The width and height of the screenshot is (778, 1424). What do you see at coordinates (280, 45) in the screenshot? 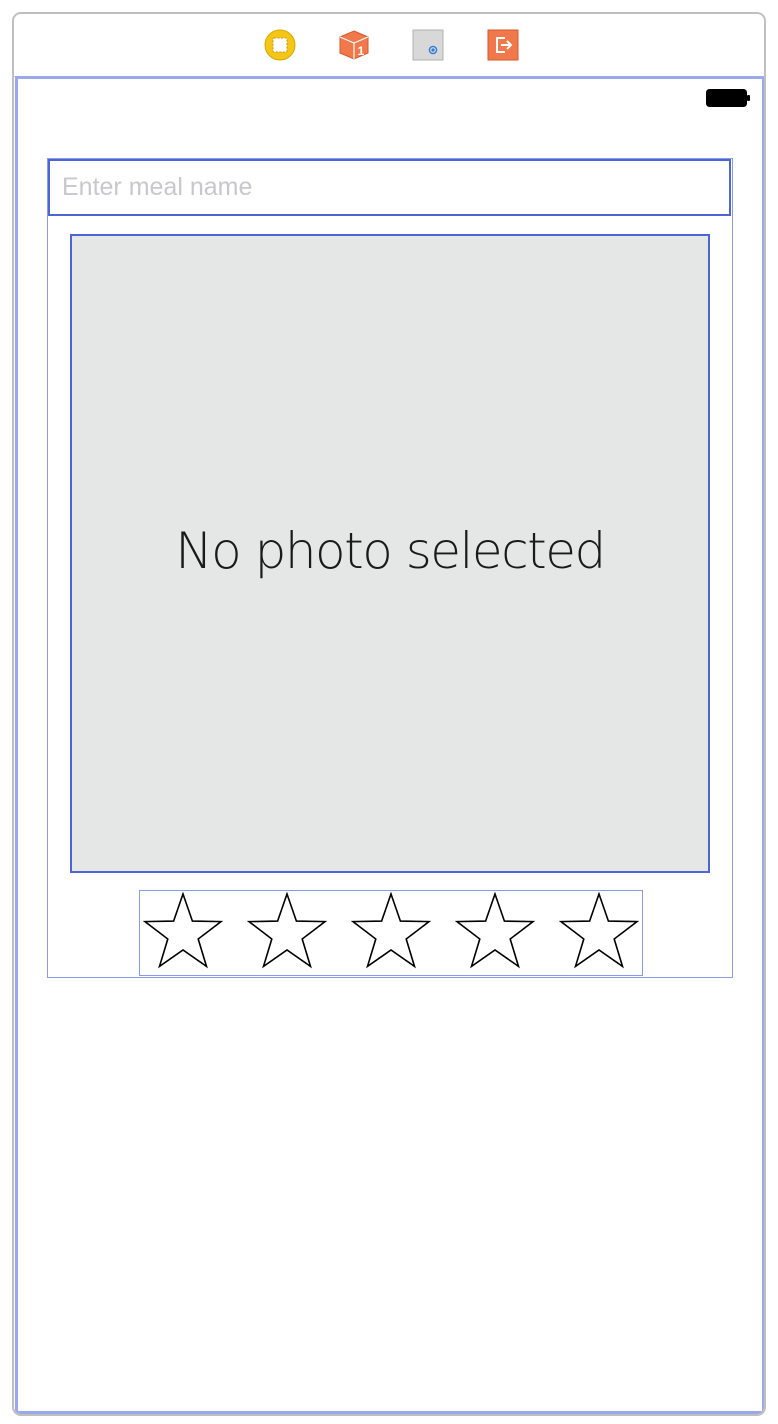
I see `view-controller-icon` at bounding box center [280, 45].